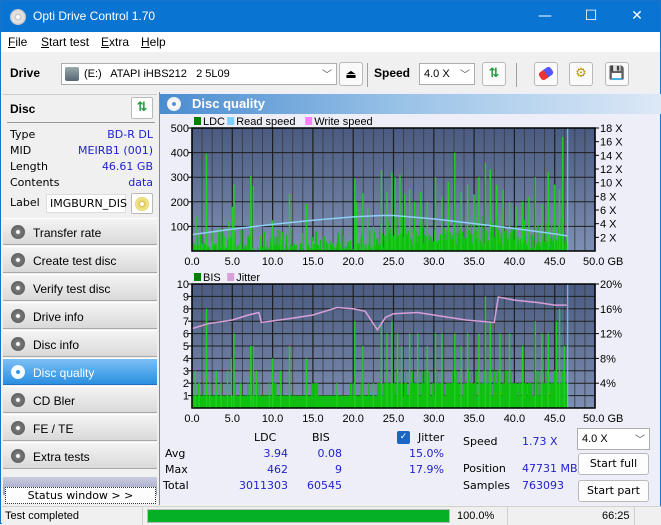  I want to click on sidebar-item-transfer-rate: Transfer rate, so click(80, 231).